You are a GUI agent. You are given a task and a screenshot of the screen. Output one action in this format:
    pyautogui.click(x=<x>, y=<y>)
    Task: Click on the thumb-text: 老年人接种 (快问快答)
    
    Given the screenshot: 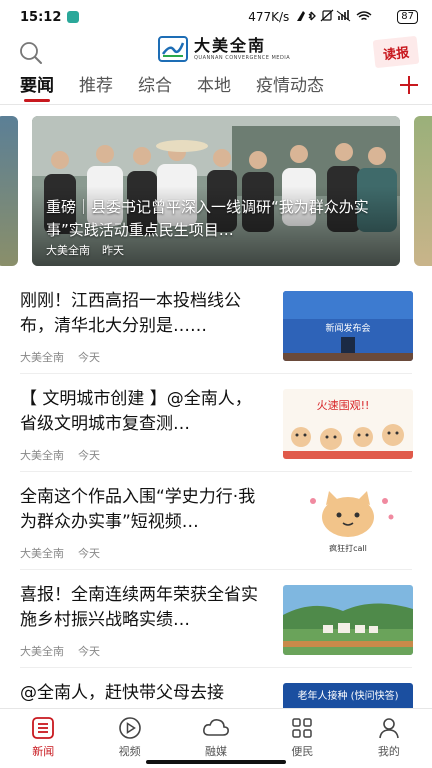 What is the action you would take?
    pyautogui.click(x=348, y=695)
    